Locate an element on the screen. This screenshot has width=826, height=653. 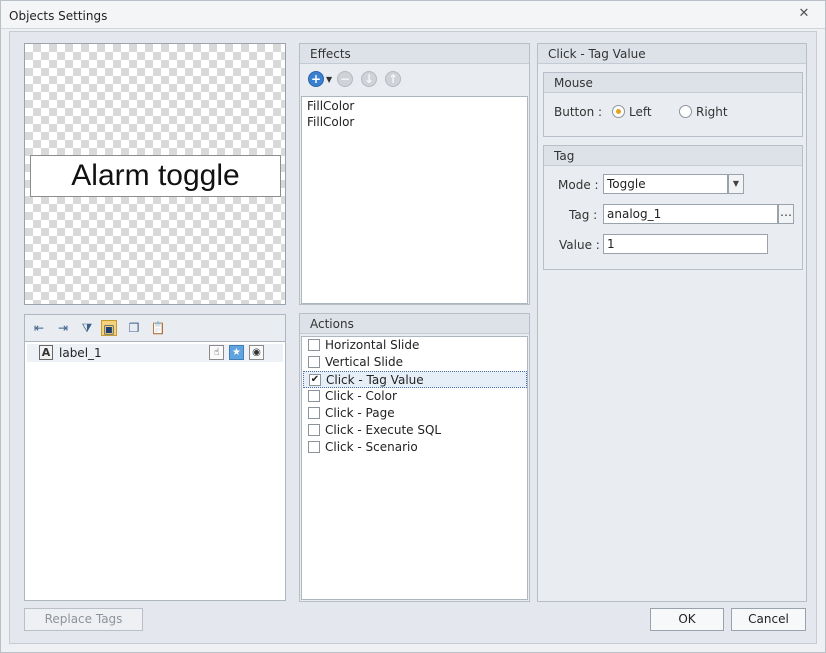
action-click-page: Click - Page is located at coordinates (415, 413).